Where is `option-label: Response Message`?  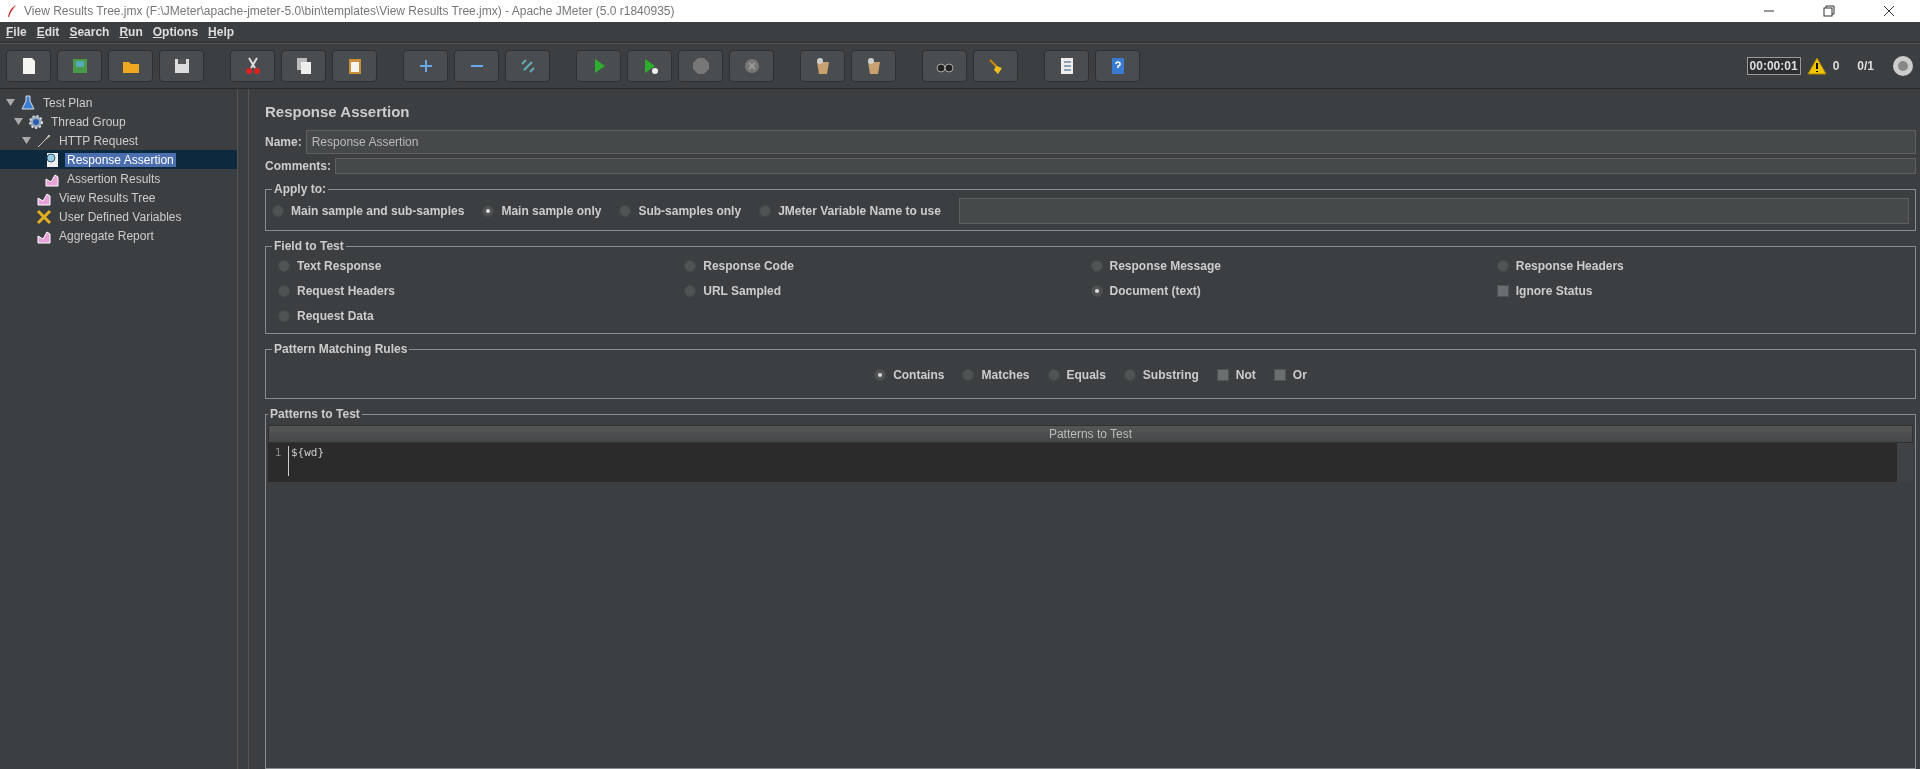 option-label: Response Message is located at coordinates (1165, 266).